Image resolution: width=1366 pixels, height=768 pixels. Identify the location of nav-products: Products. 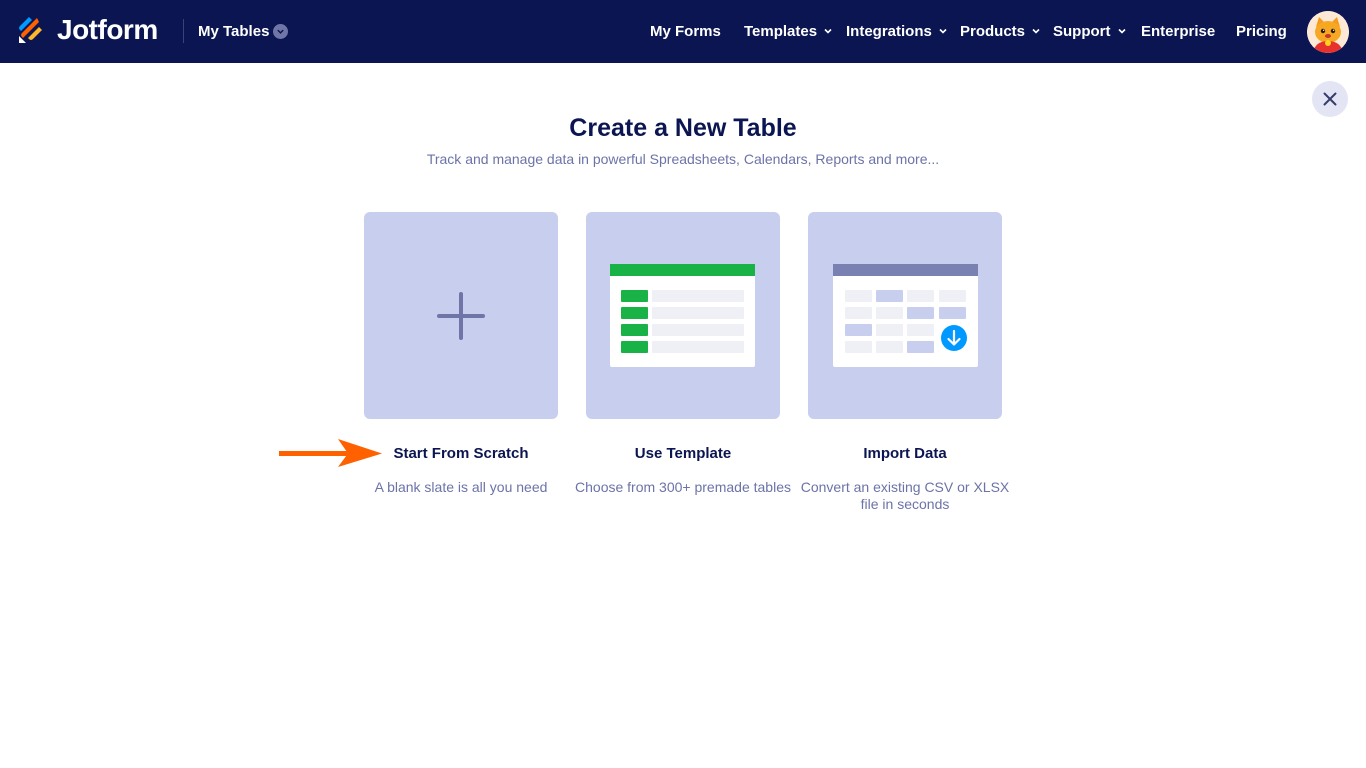
(1000, 31).